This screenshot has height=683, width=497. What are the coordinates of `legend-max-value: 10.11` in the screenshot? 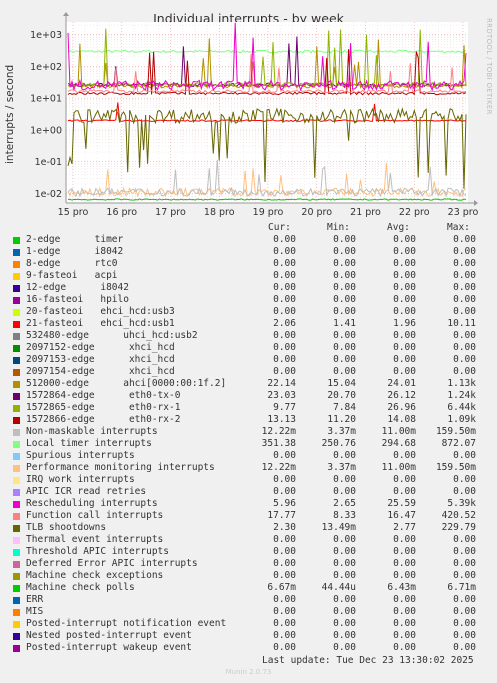 It's located at (461, 323).